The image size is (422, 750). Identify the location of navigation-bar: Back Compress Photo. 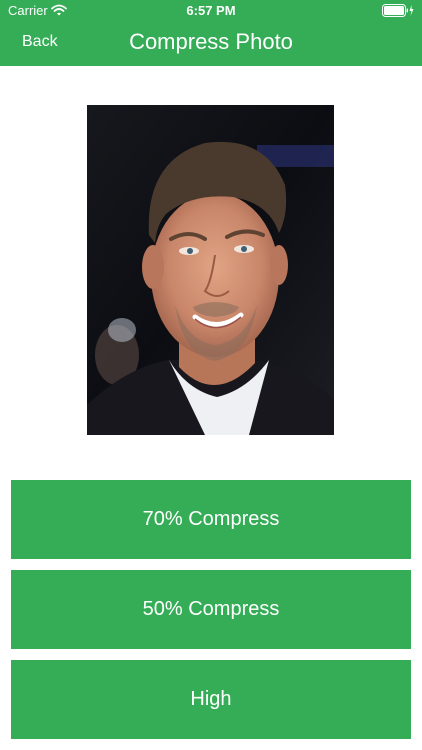
(211, 44).